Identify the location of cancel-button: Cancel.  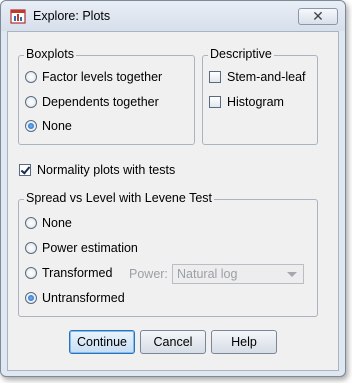
(173, 342).